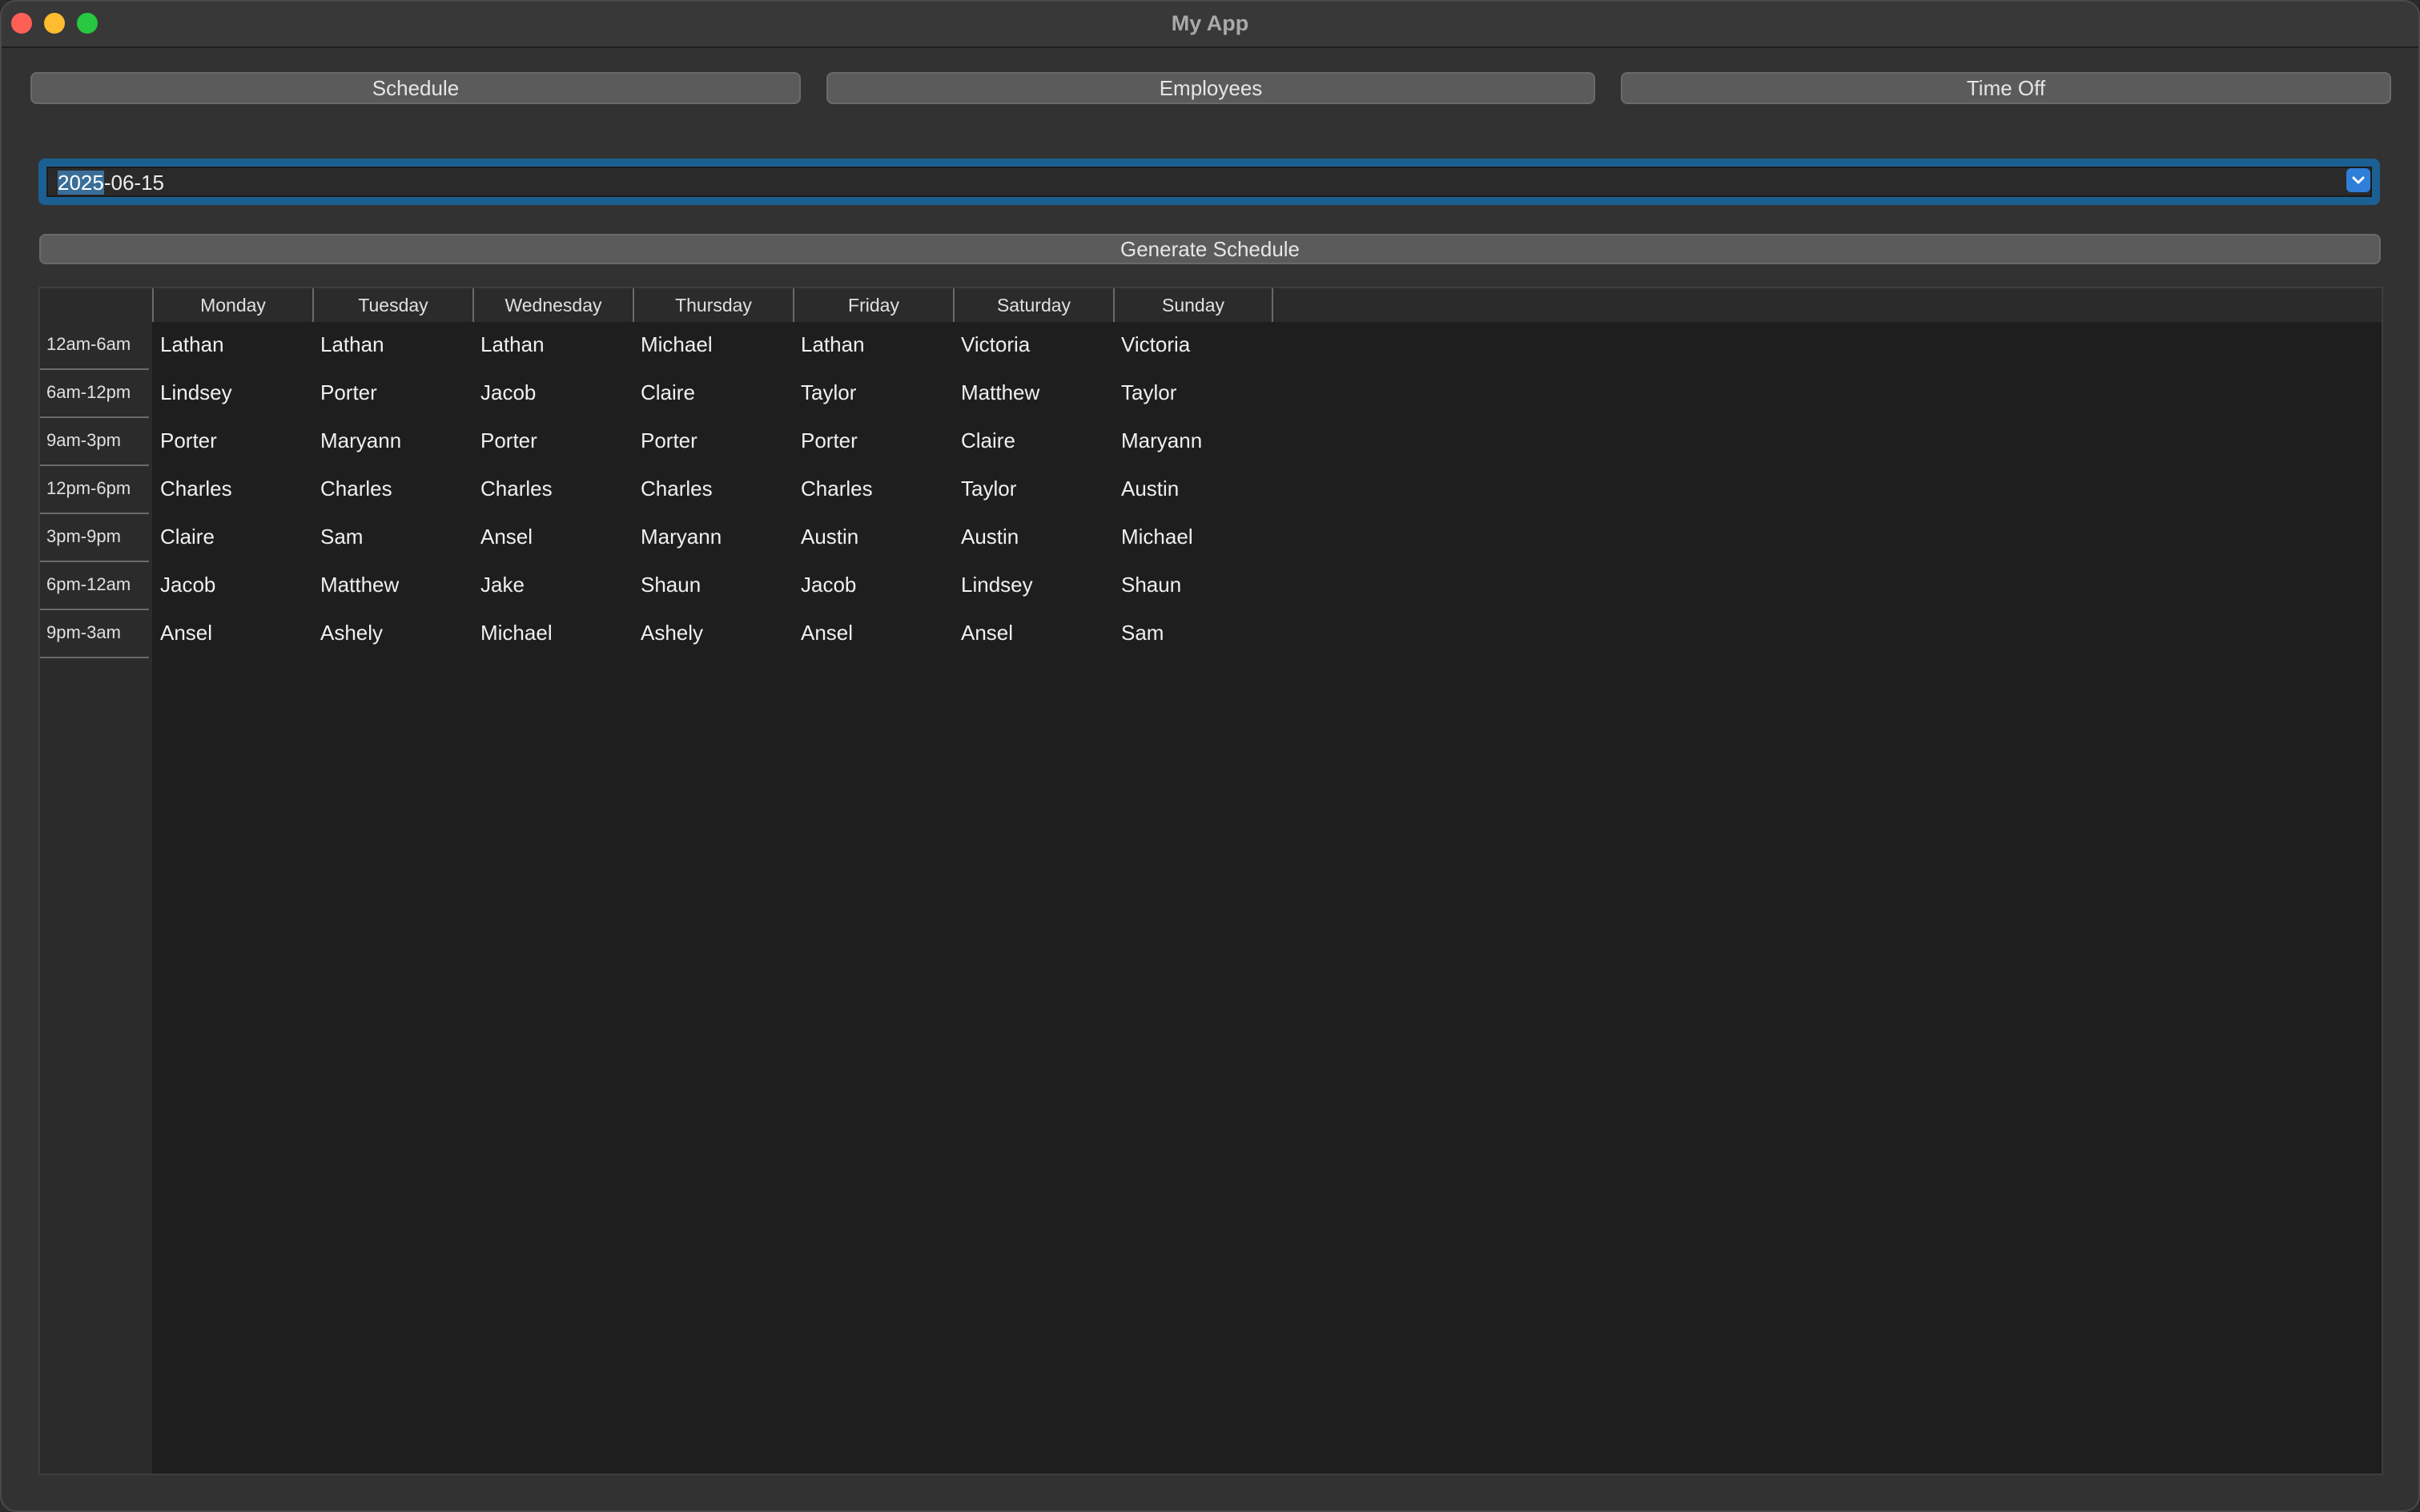 The height and width of the screenshot is (1512, 2420). What do you see at coordinates (415, 88) in the screenshot?
I see `tab-schedule: Schedule` at bounding box center [415, 88].